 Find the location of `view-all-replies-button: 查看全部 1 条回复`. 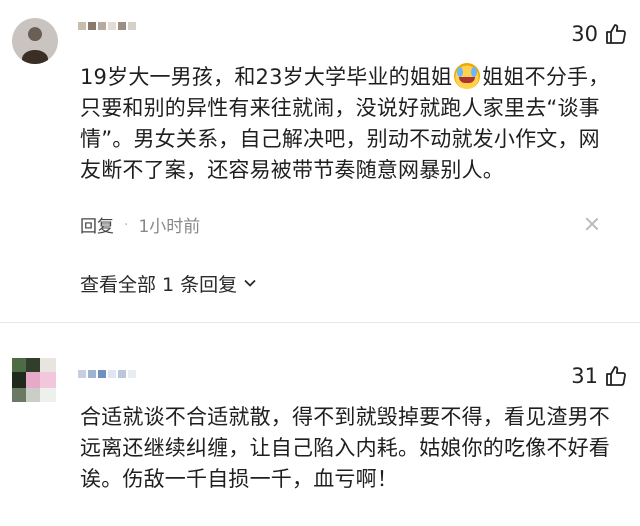

view-all-replies-button: 查看全部 1 条回复 is located at coordinates (168, 283).